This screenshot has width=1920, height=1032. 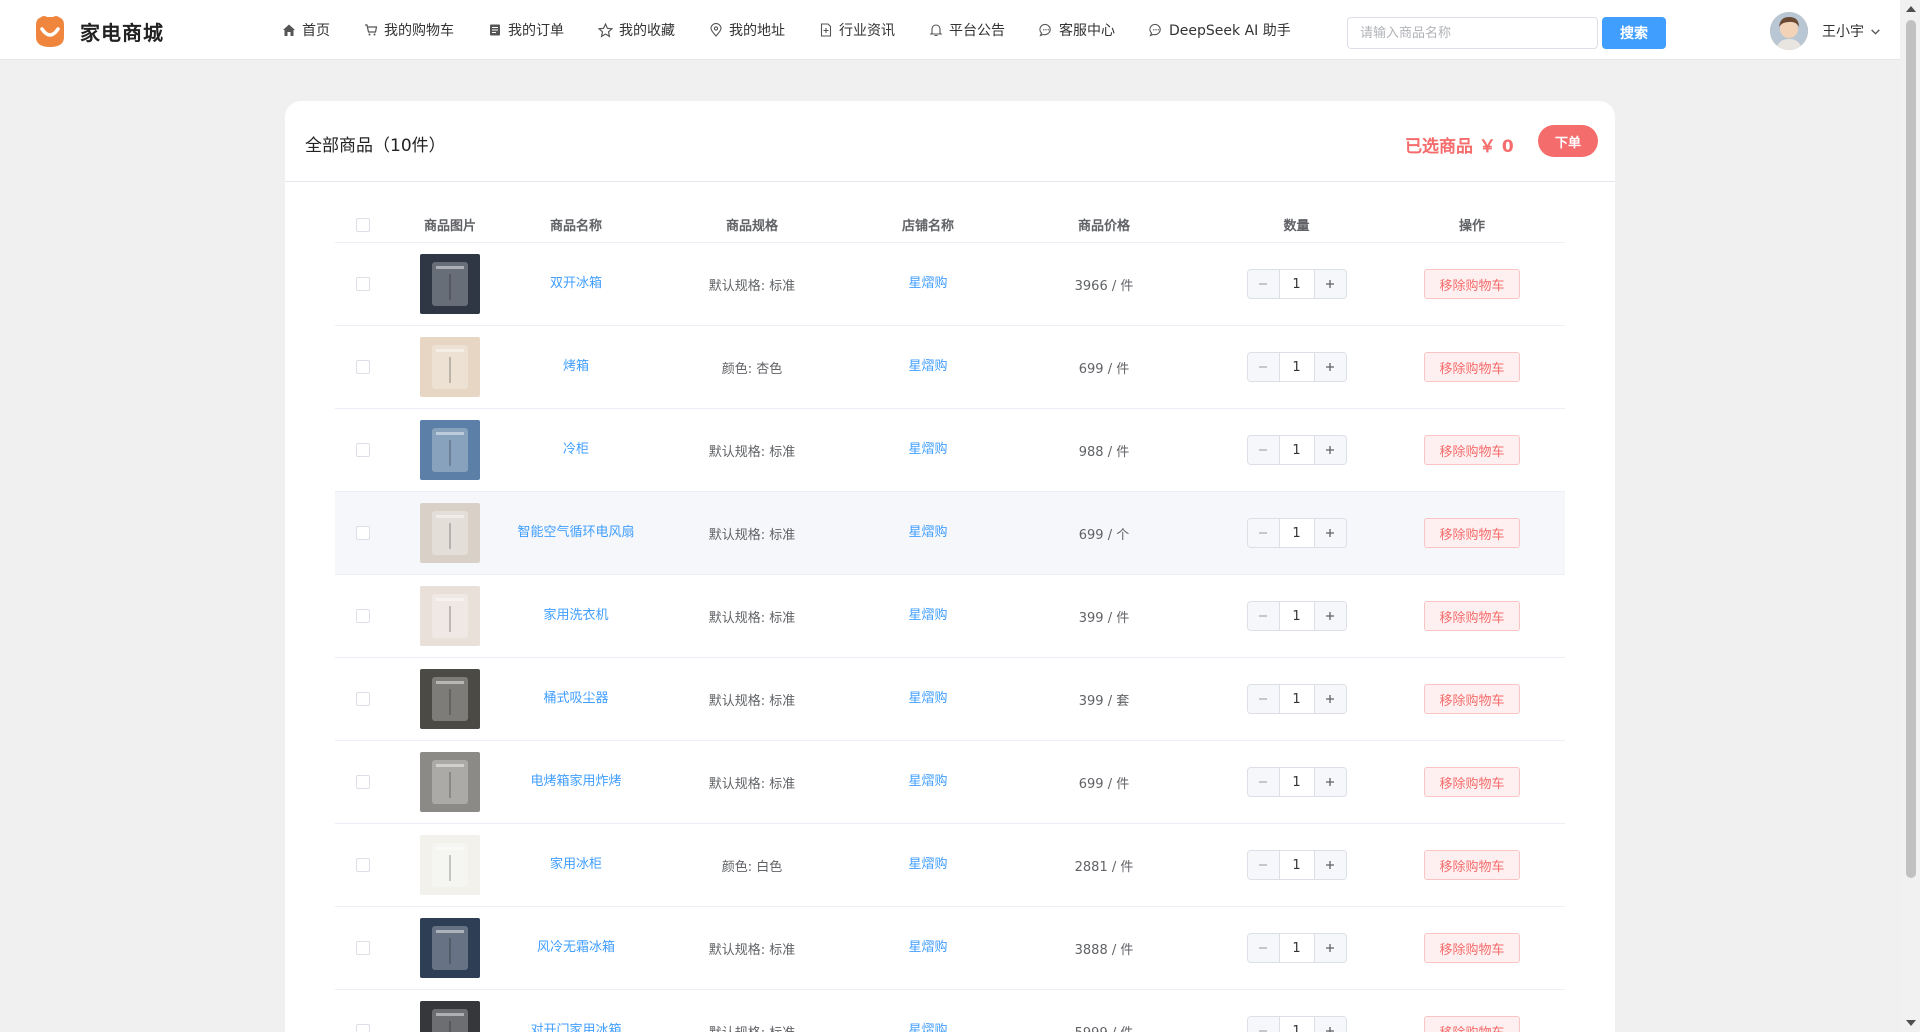 What do you see at coordinates (576, 449) in the screenshot?
I see `product-name-link: 冷柜` at bounding box center [576, 449].